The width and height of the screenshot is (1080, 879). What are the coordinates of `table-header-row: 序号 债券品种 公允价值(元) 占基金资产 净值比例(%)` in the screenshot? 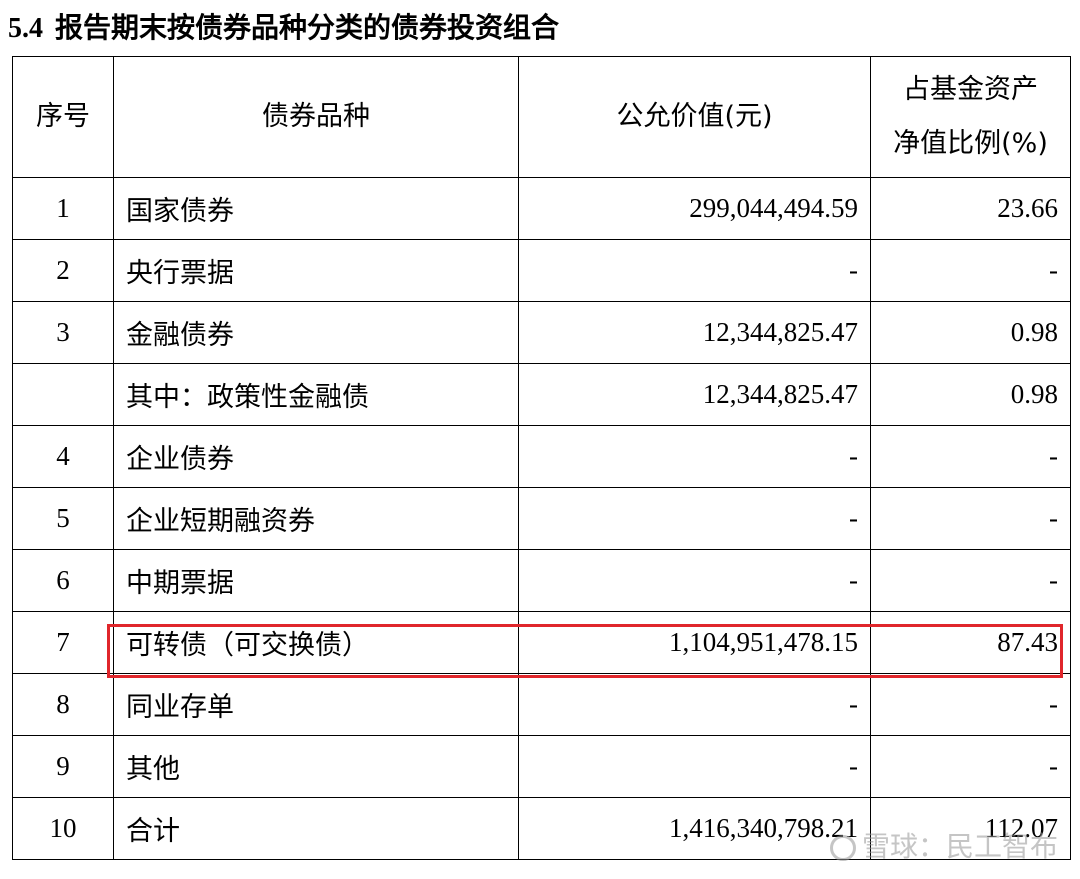 It's located at (541, 117).